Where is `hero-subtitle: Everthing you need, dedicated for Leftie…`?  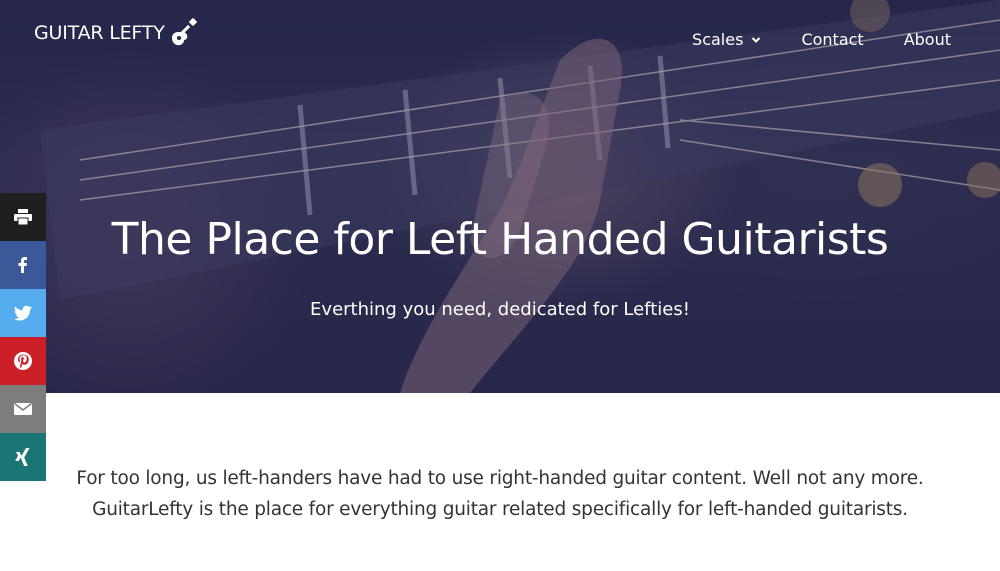
hero-subtitle: Everthing you need, dedicated for Leftie… is located at coordinates (500, 309).